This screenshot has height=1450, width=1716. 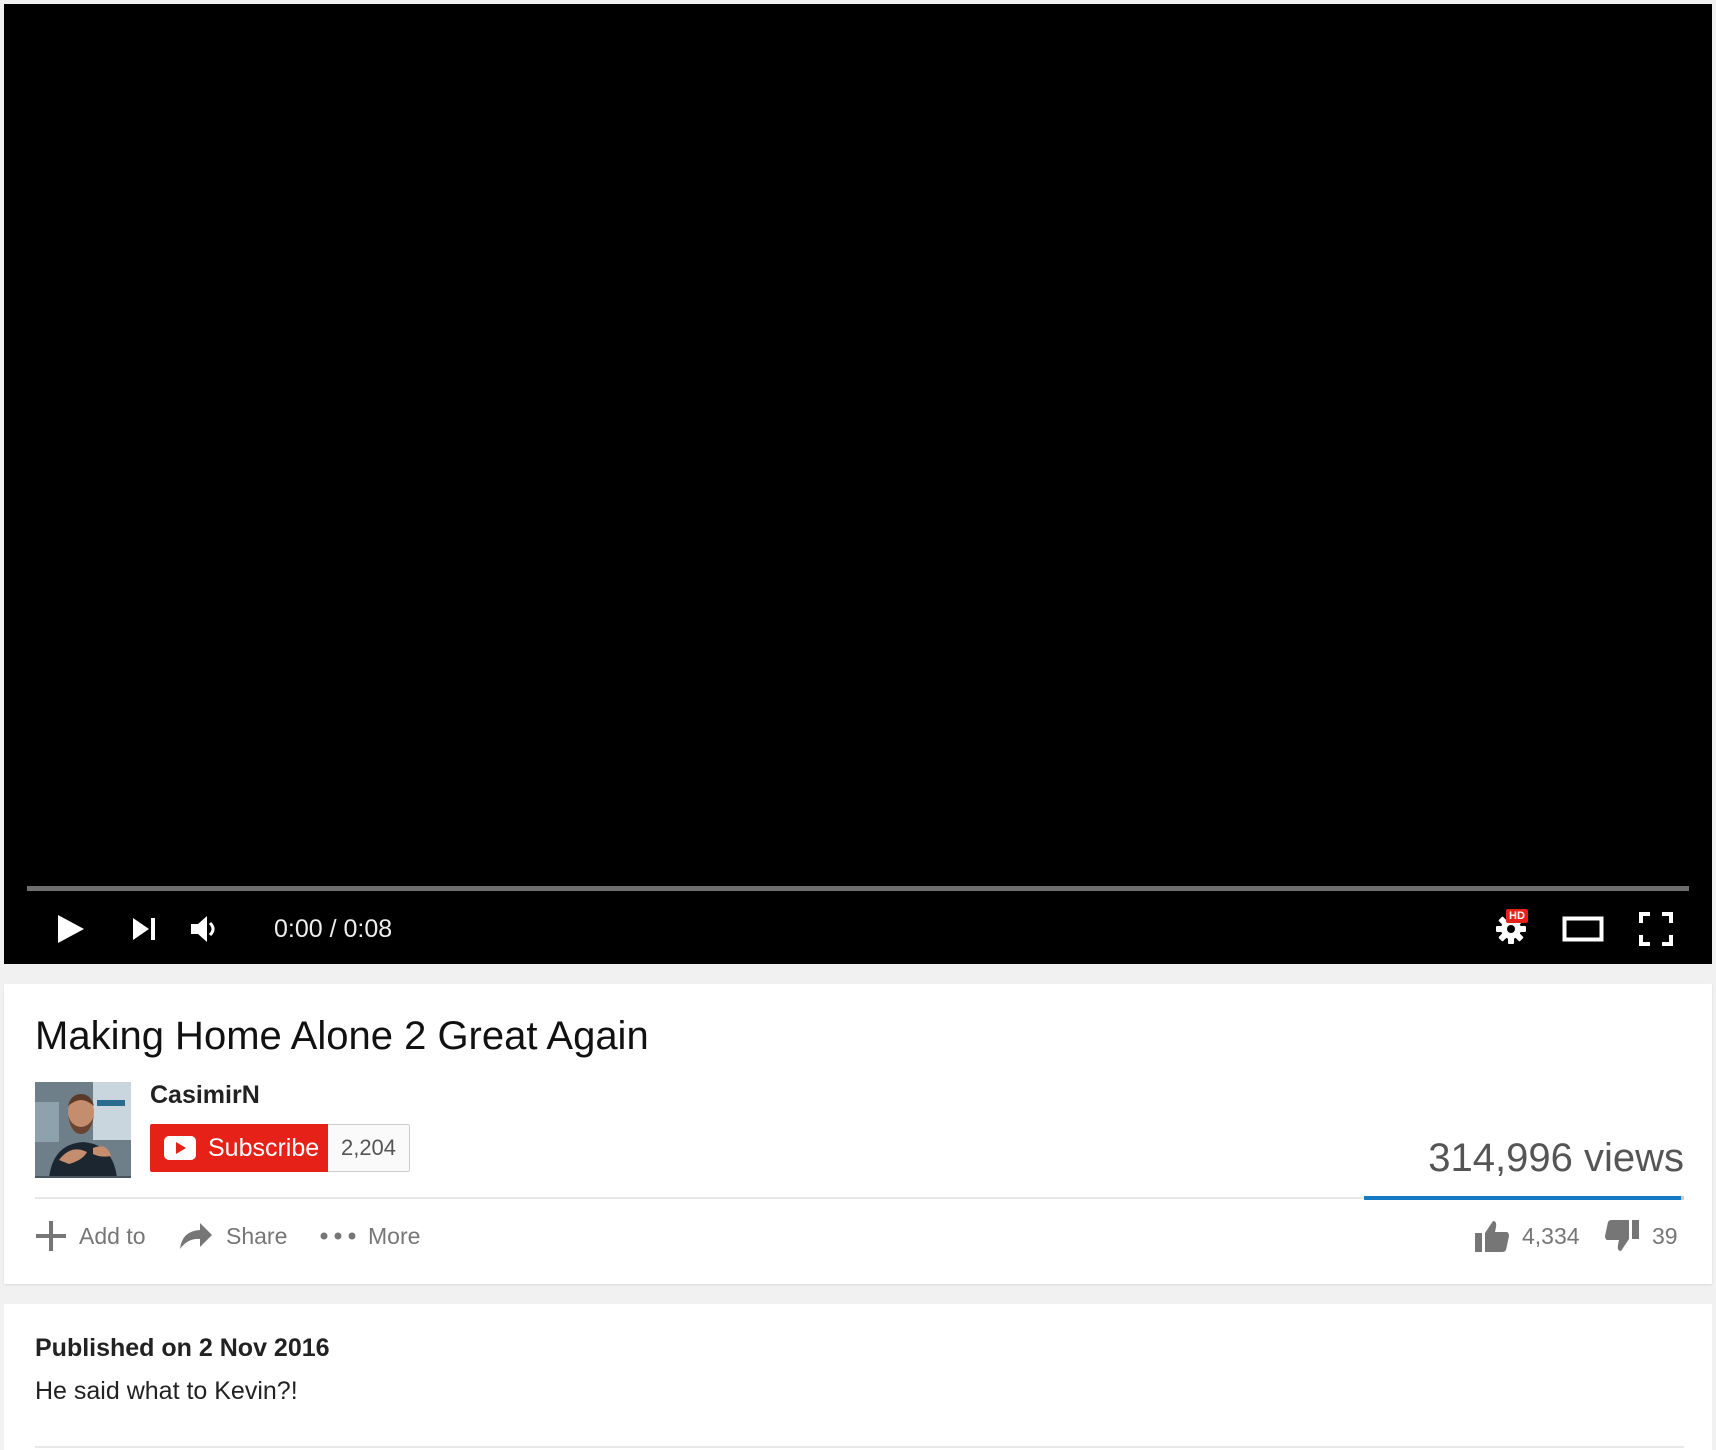 I want to click on play-icon, so click(x=71, y=929).